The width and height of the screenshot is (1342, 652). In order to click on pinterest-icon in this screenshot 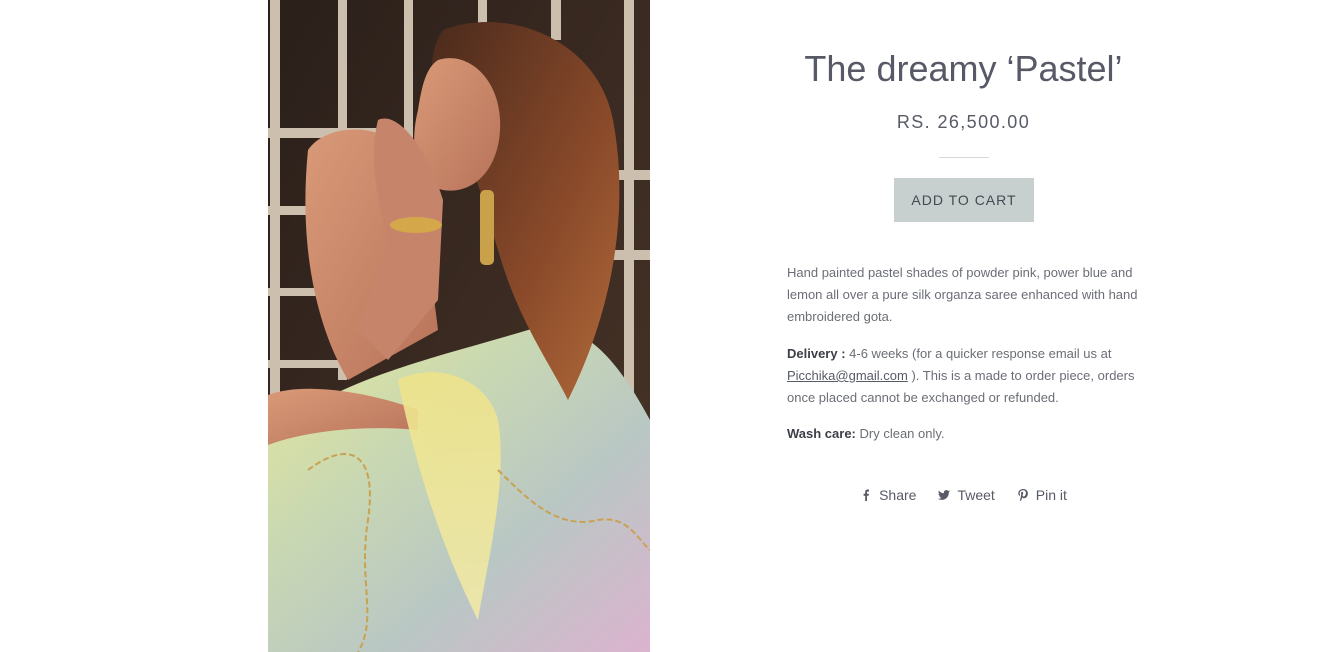, I will do `click(1023, 495)`.